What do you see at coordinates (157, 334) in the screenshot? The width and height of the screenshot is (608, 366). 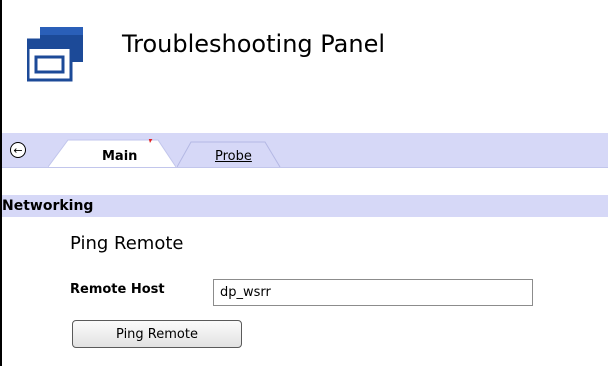 I see `ping-remote-button: Ping Remote` at bounding box center [157, 334].